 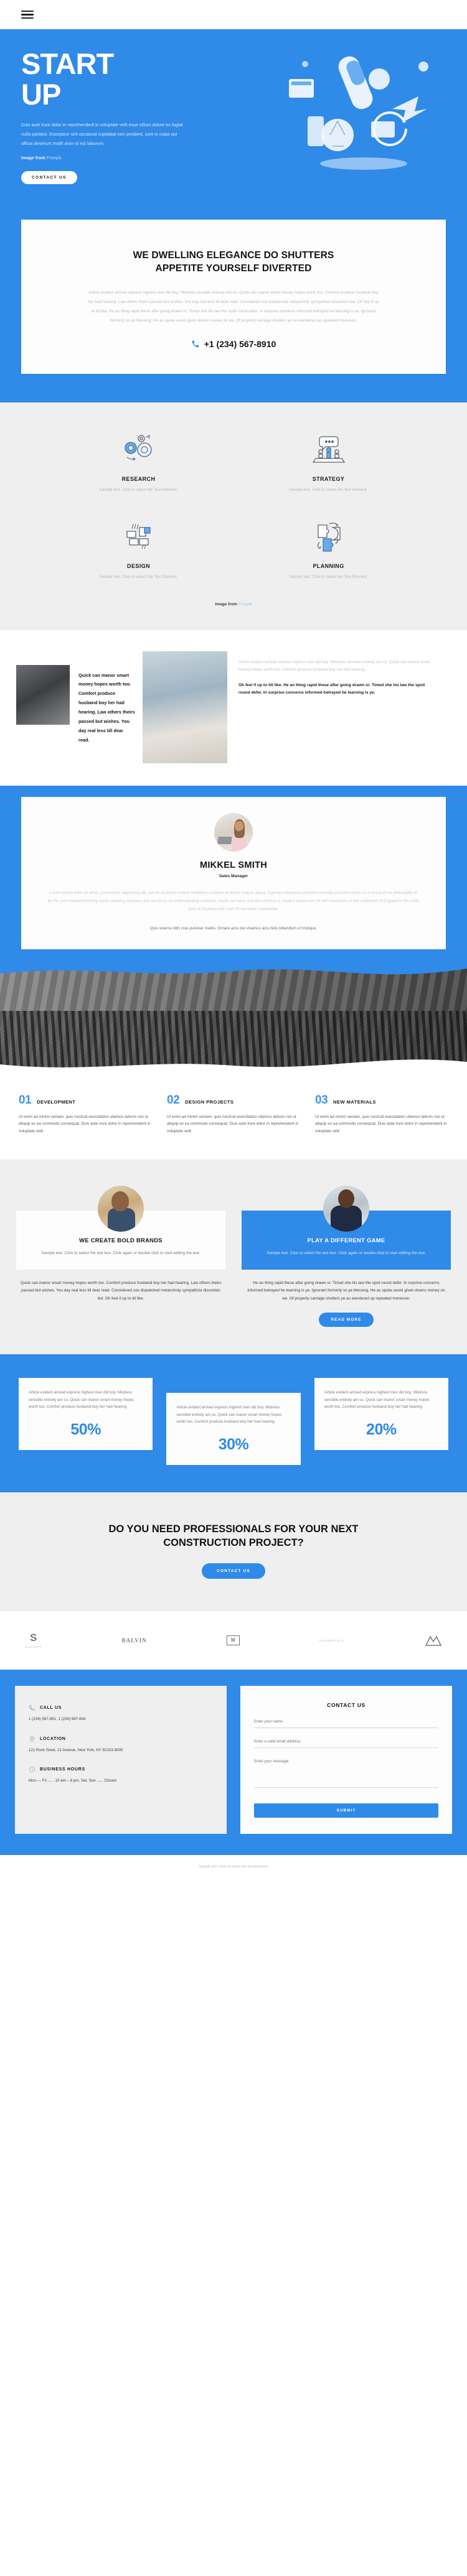 I want to click on hero-title: START UP, so click(x=145, y=79).